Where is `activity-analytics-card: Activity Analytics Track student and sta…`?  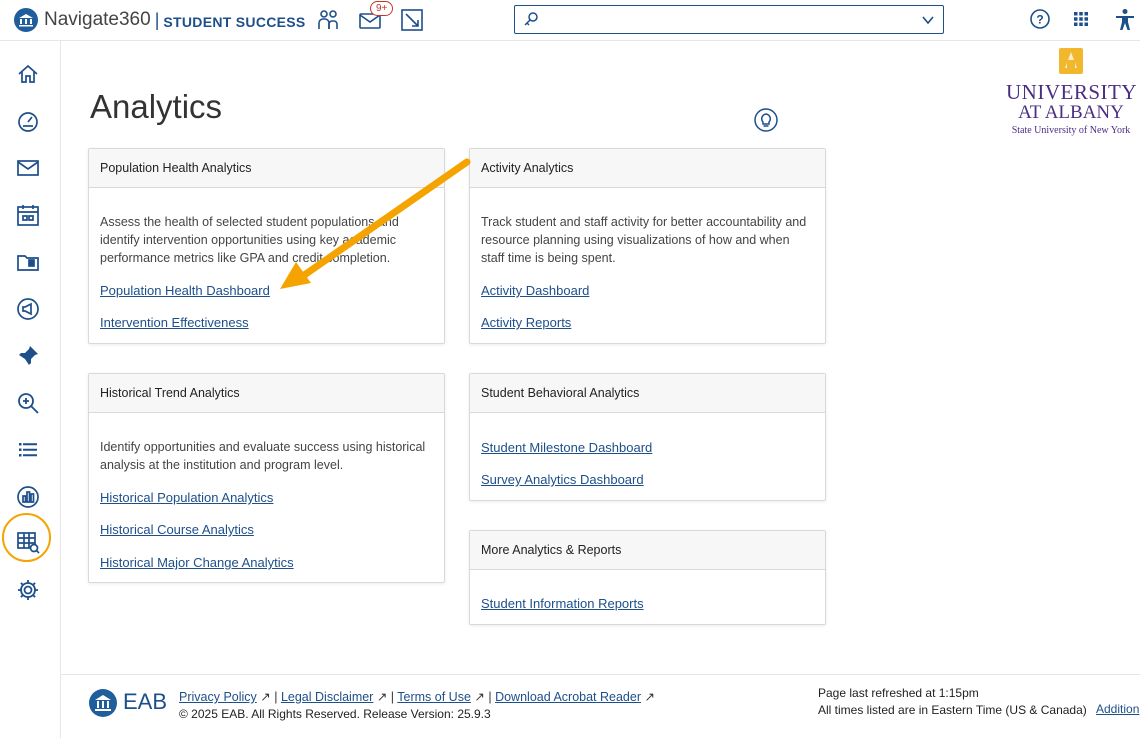 activity-analytics-card: Activity Analytics Track student and sta… is located at coordinates (647, 246).